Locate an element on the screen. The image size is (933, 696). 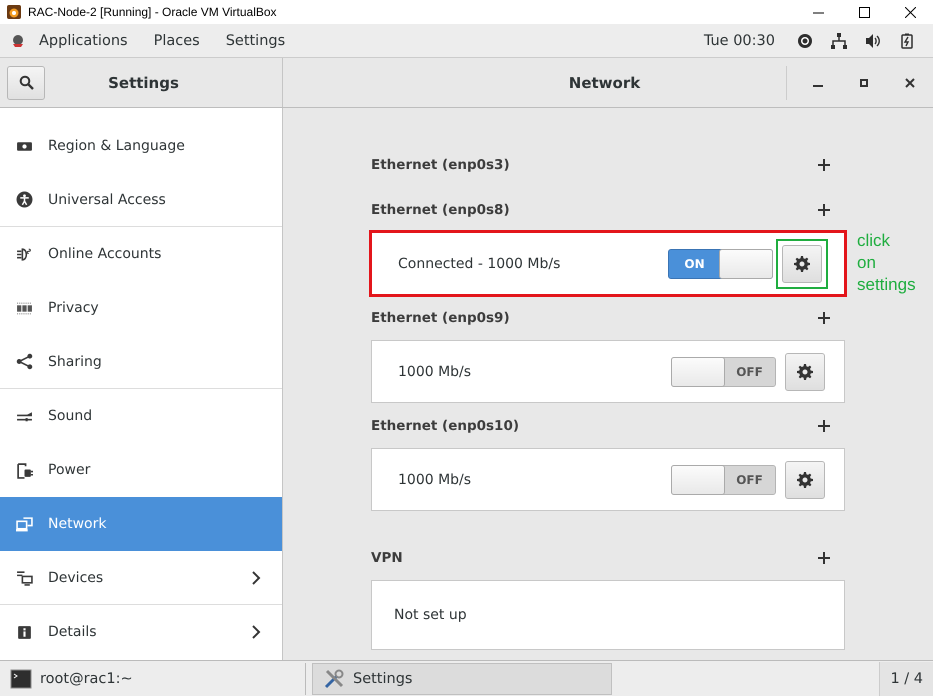
search-button is located at coordinates (26, 83).